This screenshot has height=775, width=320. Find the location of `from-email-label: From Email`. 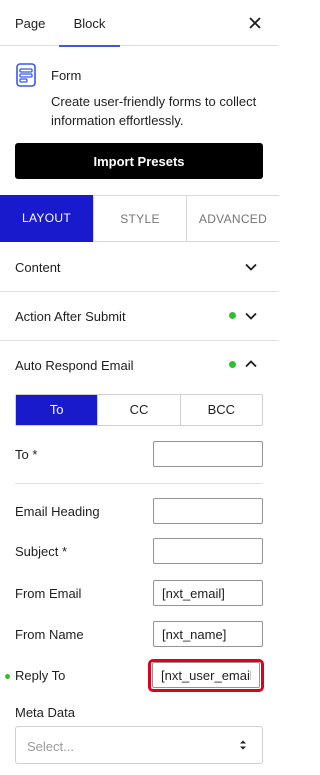

from-email-label: From Email is located at coordinates (48, 593).